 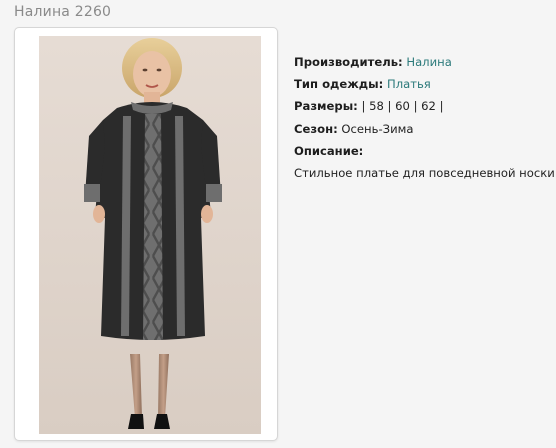 I want to click on description-row: Описание:, so click(x=425, y=151).